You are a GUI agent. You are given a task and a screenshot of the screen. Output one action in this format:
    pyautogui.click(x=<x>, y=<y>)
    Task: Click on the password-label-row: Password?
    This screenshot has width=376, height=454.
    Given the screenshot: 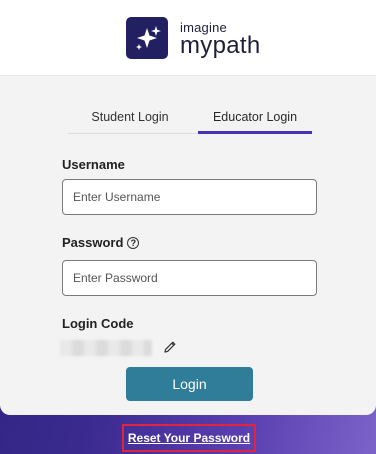 What is the action you would take?
    pyautogui.click(x=101, y=242)
    